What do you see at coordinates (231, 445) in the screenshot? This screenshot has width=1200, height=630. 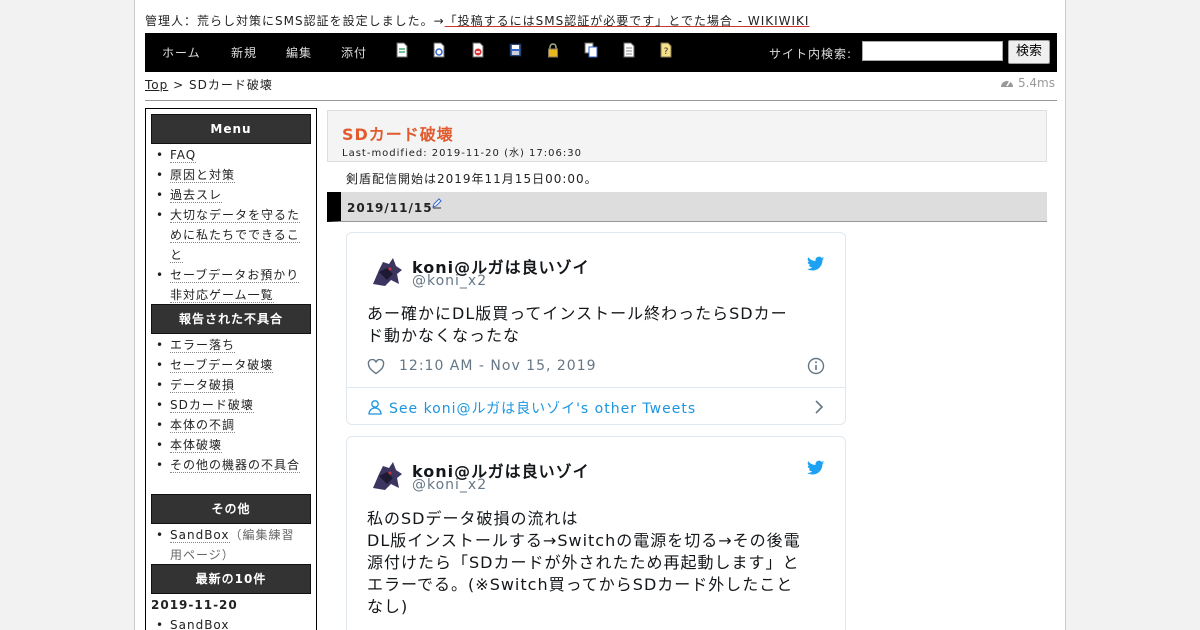 I see `list-item: 本体破壊` at bounding box center [231, 445].